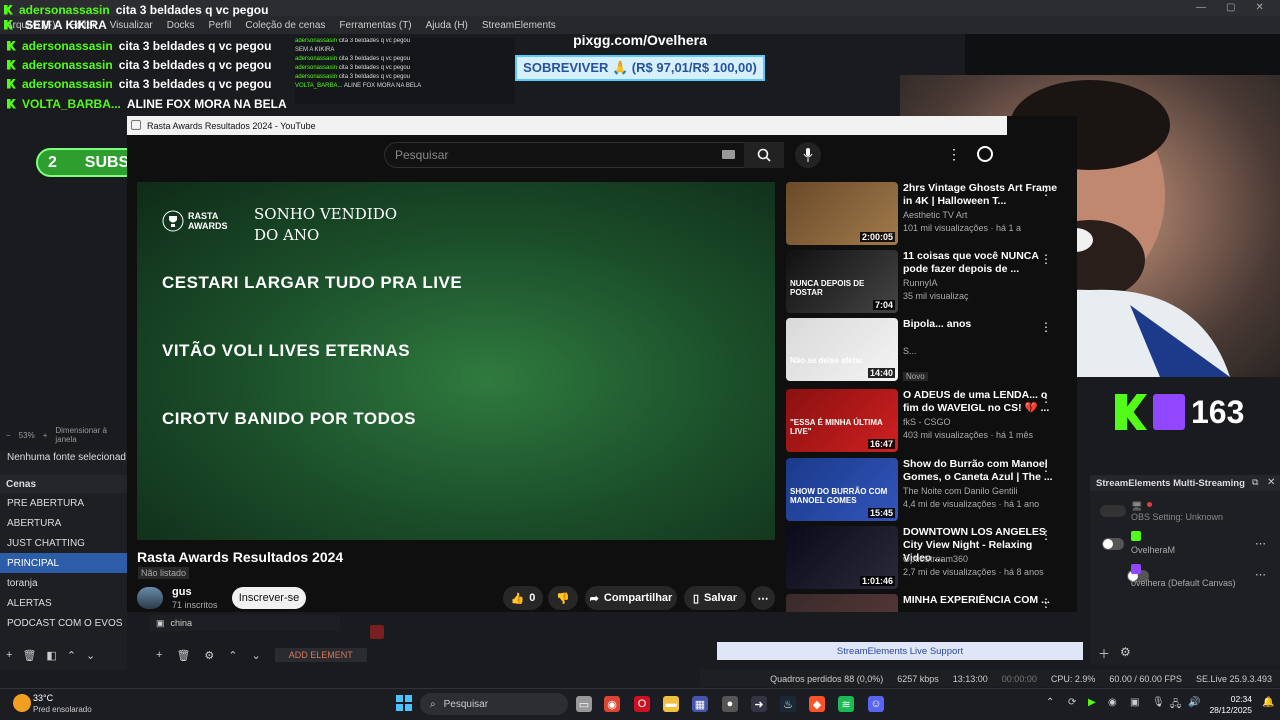 The height and width of the screenshot is (720, 1280). I want to click on move-up-button: ⌃, so click(71, 655).